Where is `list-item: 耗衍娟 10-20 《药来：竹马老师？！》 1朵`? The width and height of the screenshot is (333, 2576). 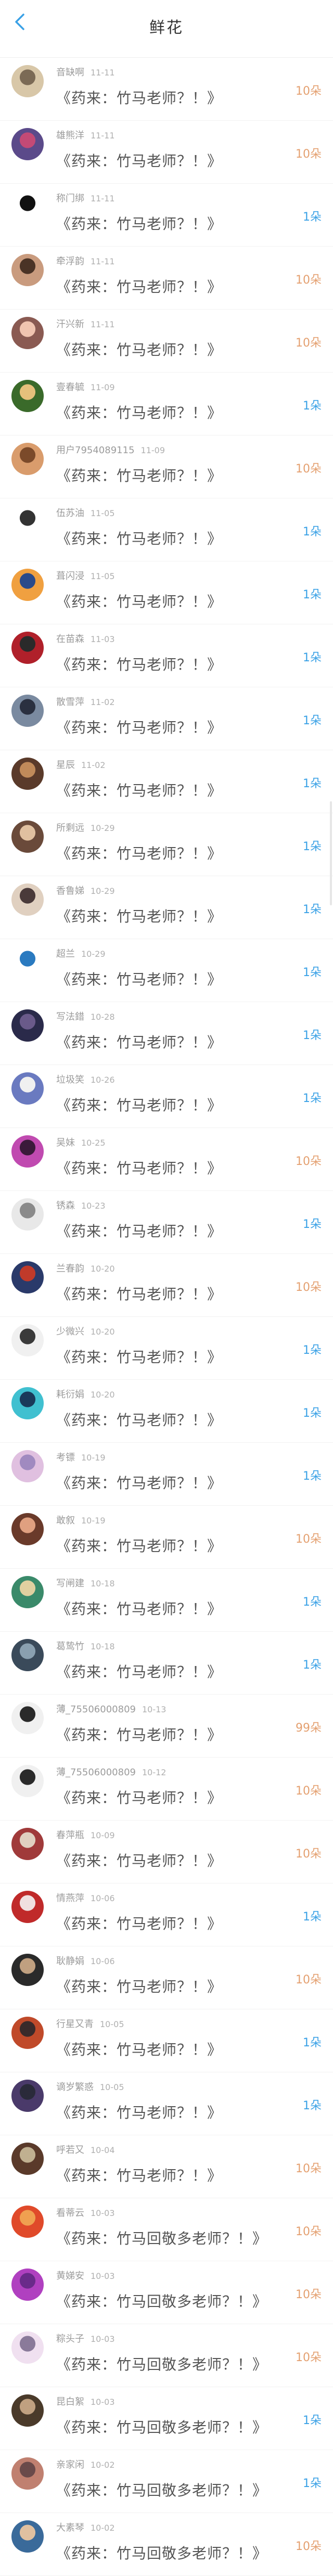 list-item: 耗衍娟 10-20 《药来：竹马老师？！》 1朵 is located at coordinates (166, 1411).